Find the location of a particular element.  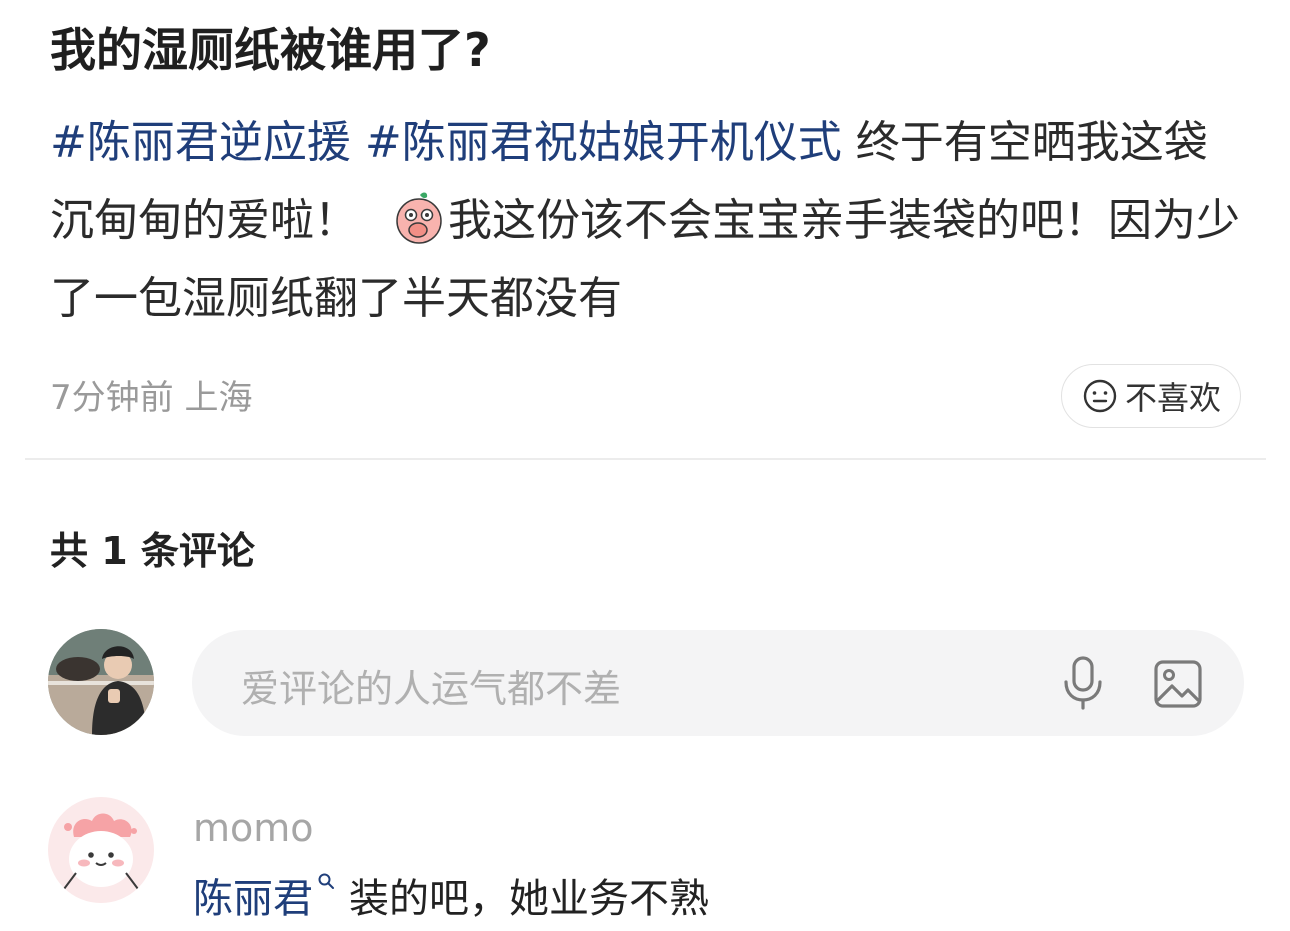

hashtag-link: #陈丽君祝姑娘开机仪式 is located at coordinates (603, 142).